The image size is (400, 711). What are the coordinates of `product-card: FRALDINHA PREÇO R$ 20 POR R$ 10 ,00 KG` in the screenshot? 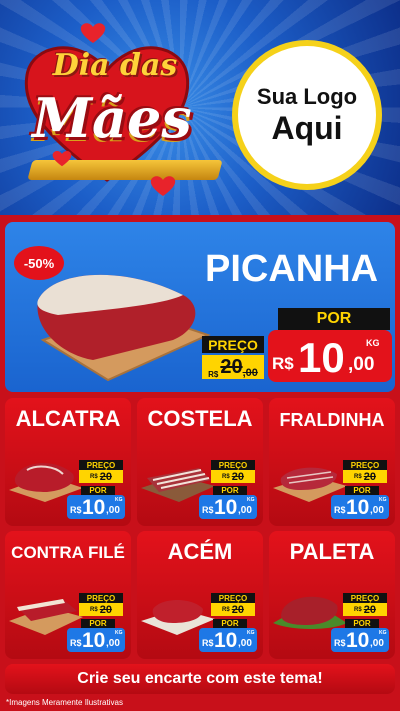 It's located at (332, 462).